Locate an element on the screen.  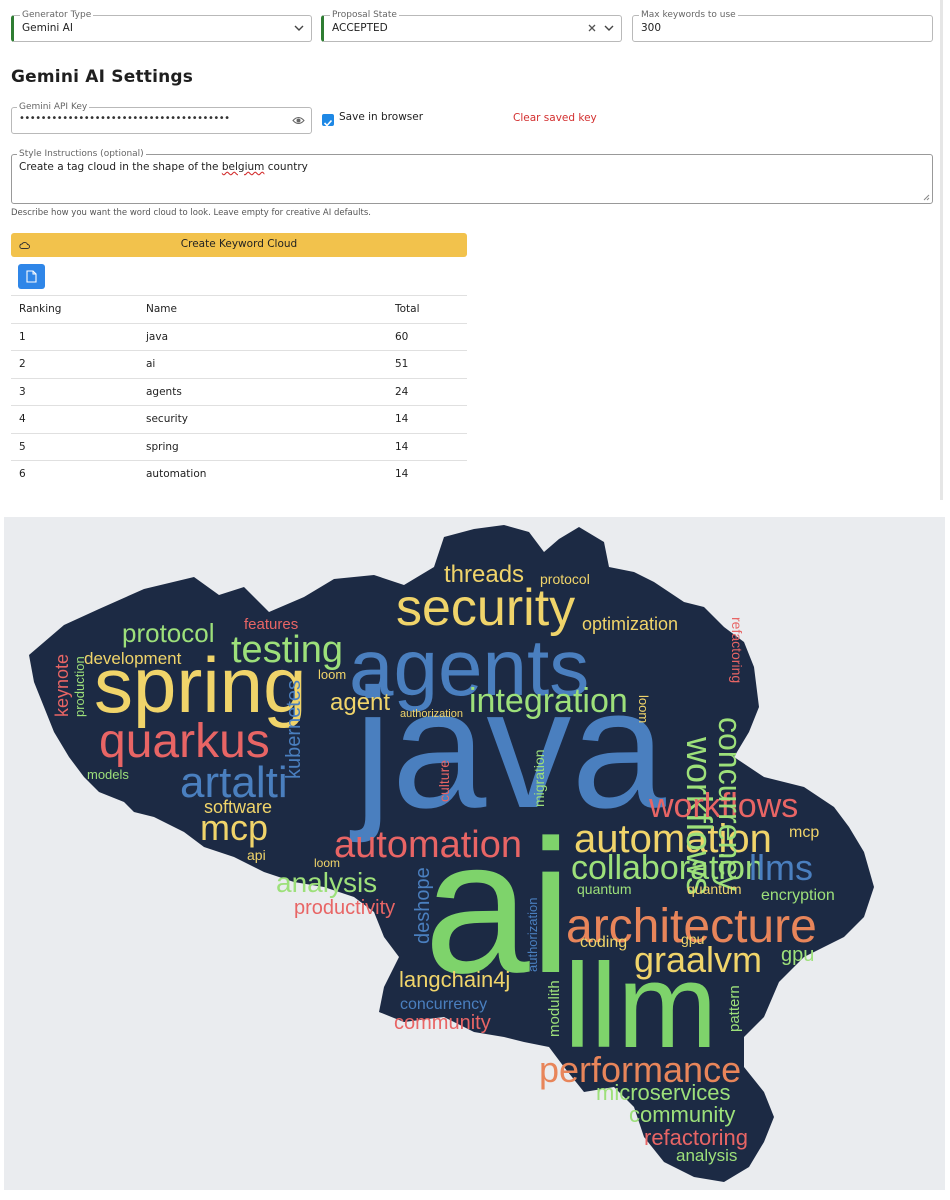
table-row: 5 spring 14 is located at coordinates (239, 446).